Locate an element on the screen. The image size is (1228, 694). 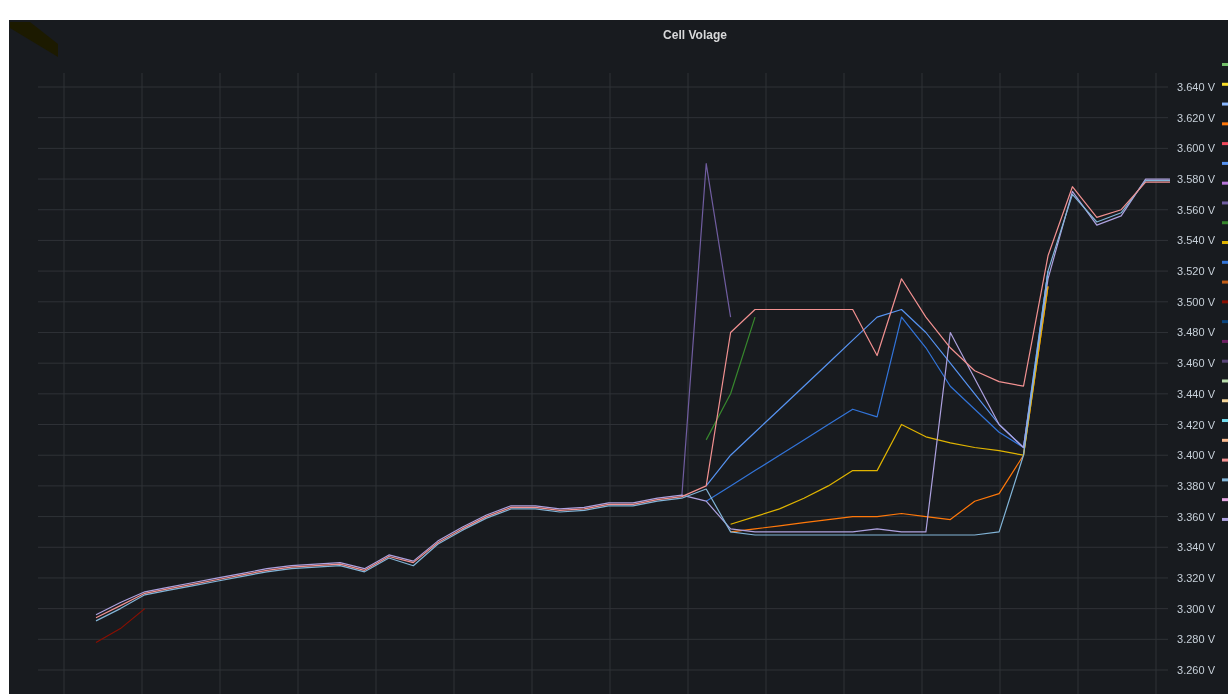
axis-label: 3.500 V is located at coordinates (1196, 301).